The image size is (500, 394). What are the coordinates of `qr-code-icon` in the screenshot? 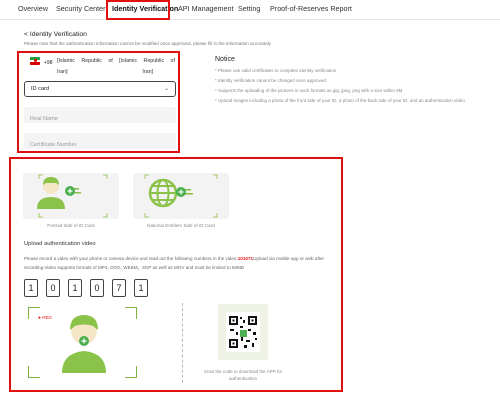 It's located at (243, 332).